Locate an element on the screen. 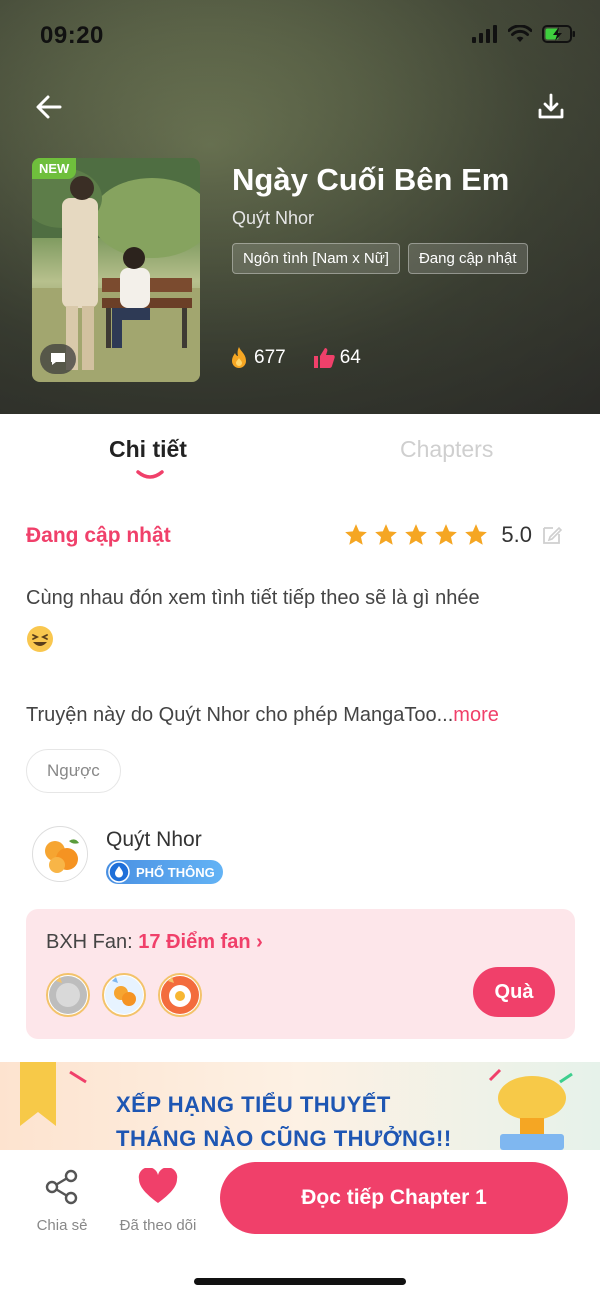 The height and width of the screenshot is (1299, 600). follow-button: Đã theo dõi is located at coordinates (158, 1200).